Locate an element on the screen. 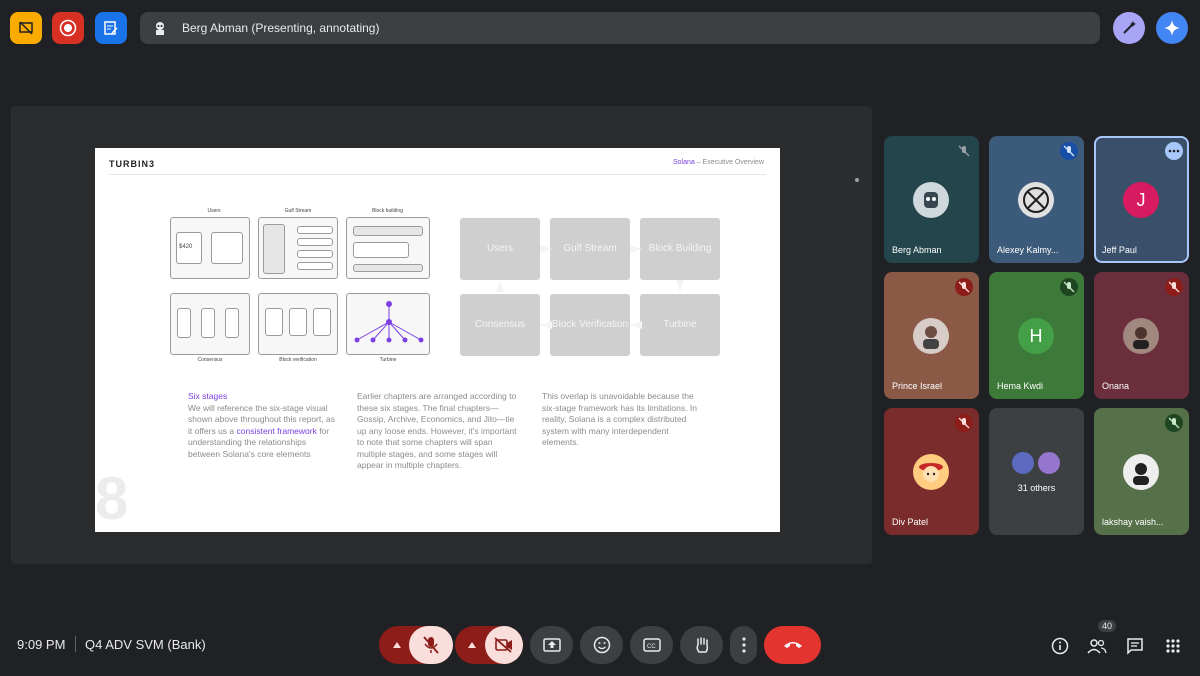 The image size is (1200, 676). more-options-button is located at coordinates (743, 645).